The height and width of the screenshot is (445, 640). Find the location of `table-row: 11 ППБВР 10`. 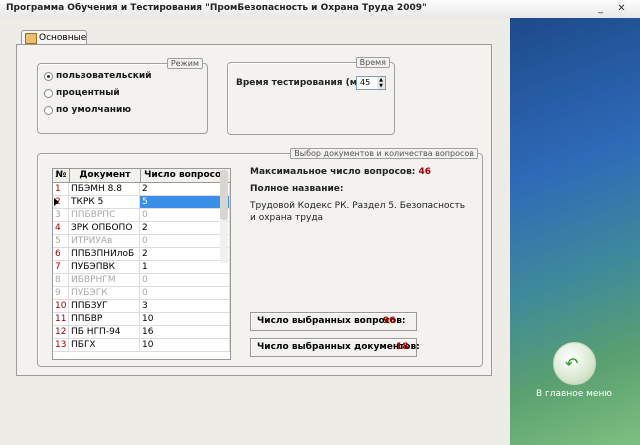

table-row: 11 ППБВР 10 is located at coordinates (141, 319).